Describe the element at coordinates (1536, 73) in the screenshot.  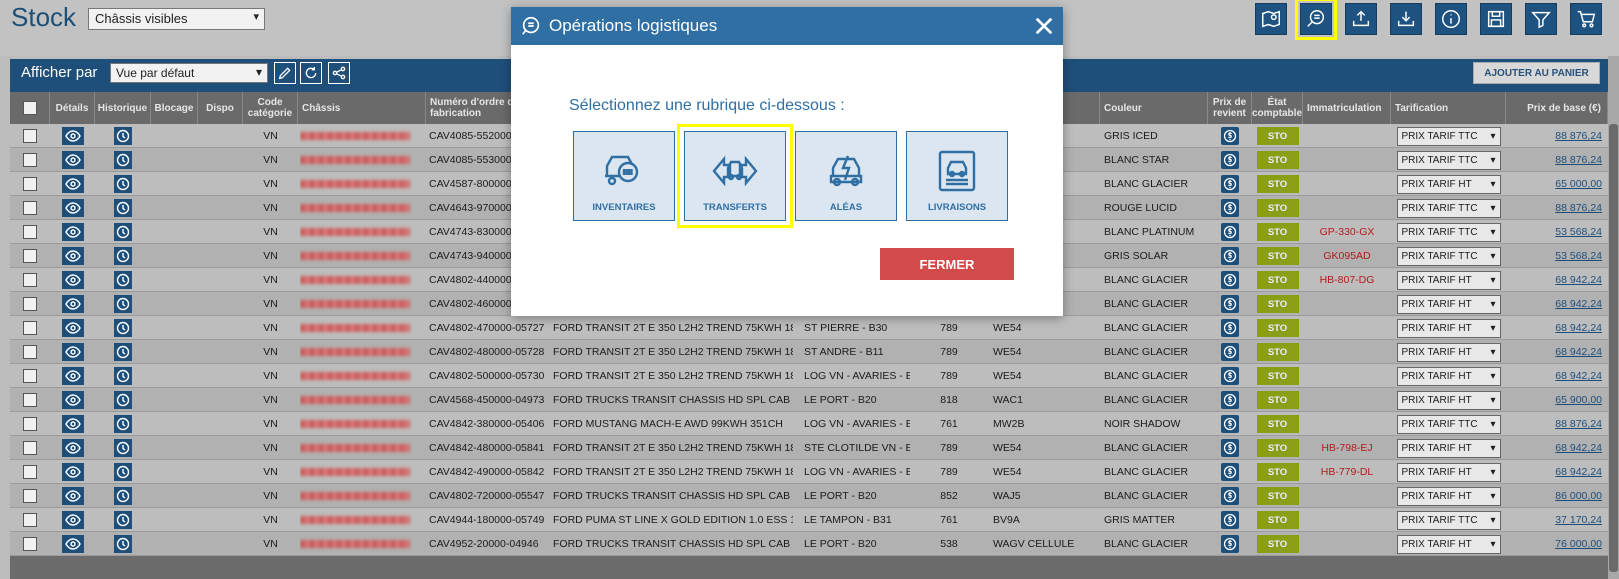
I see `add-to-cart-button: AJOUTER AU PANIER` at that location.